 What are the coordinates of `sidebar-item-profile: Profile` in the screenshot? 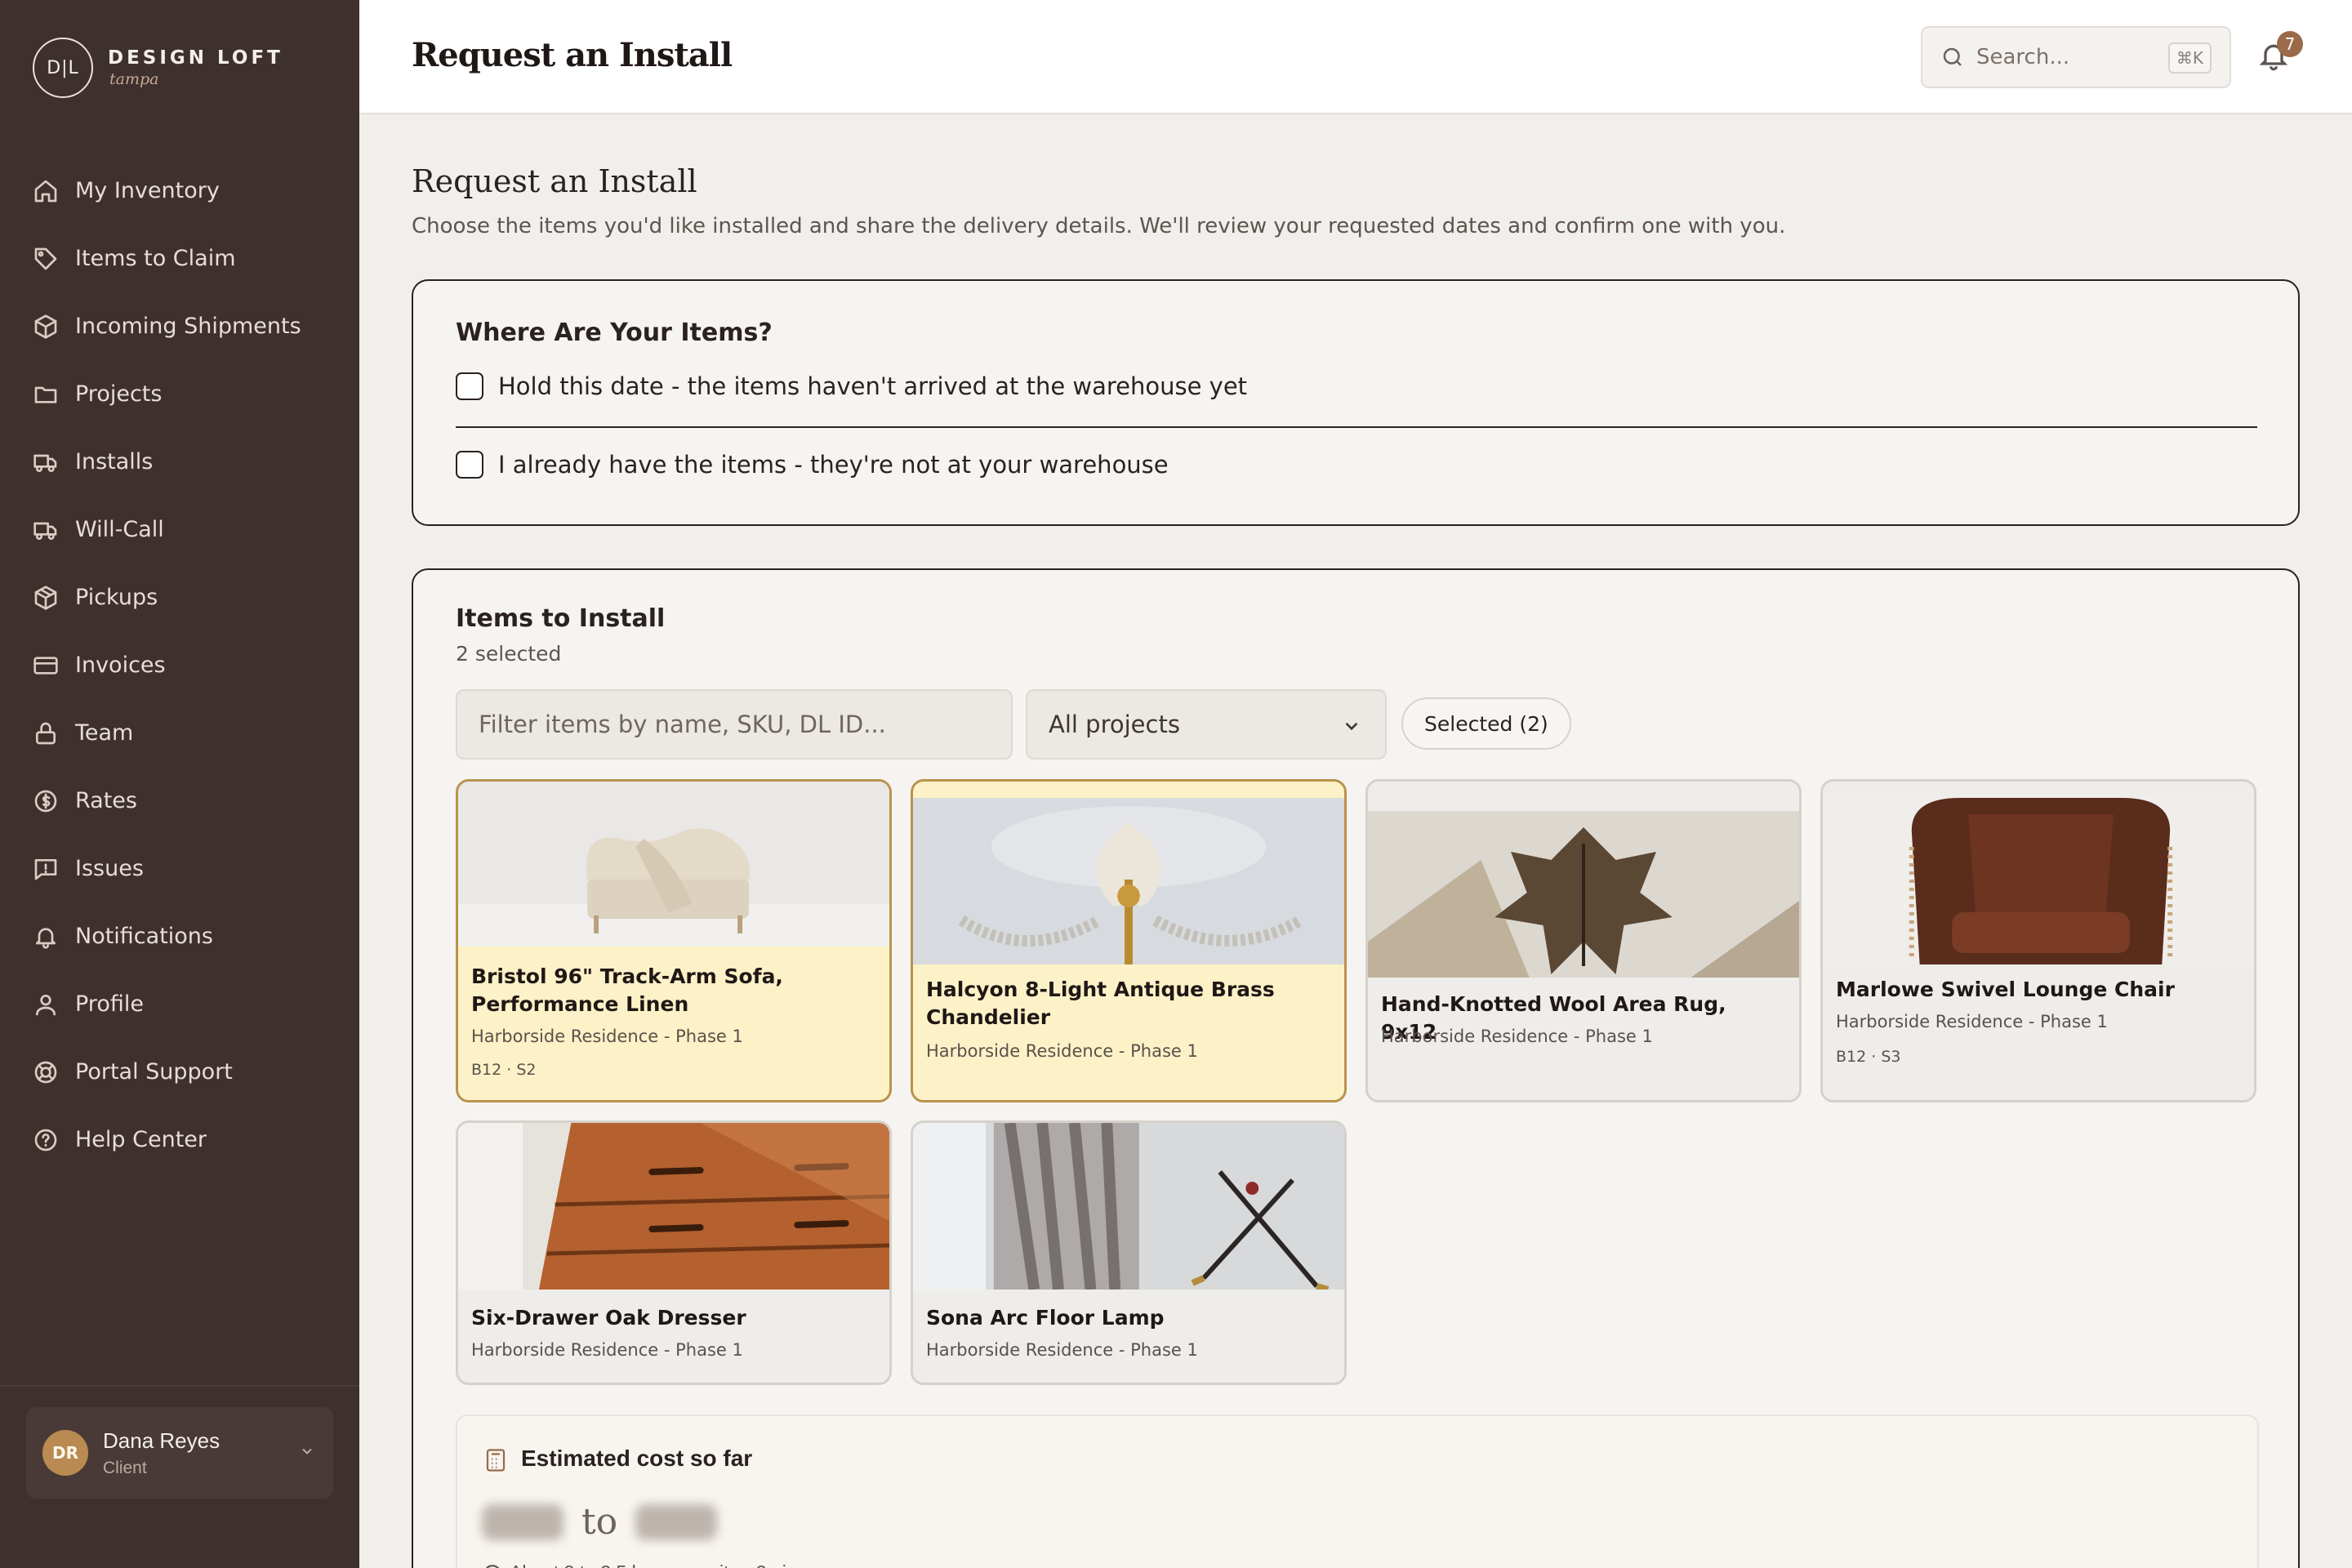 It's located at (179, 1004).